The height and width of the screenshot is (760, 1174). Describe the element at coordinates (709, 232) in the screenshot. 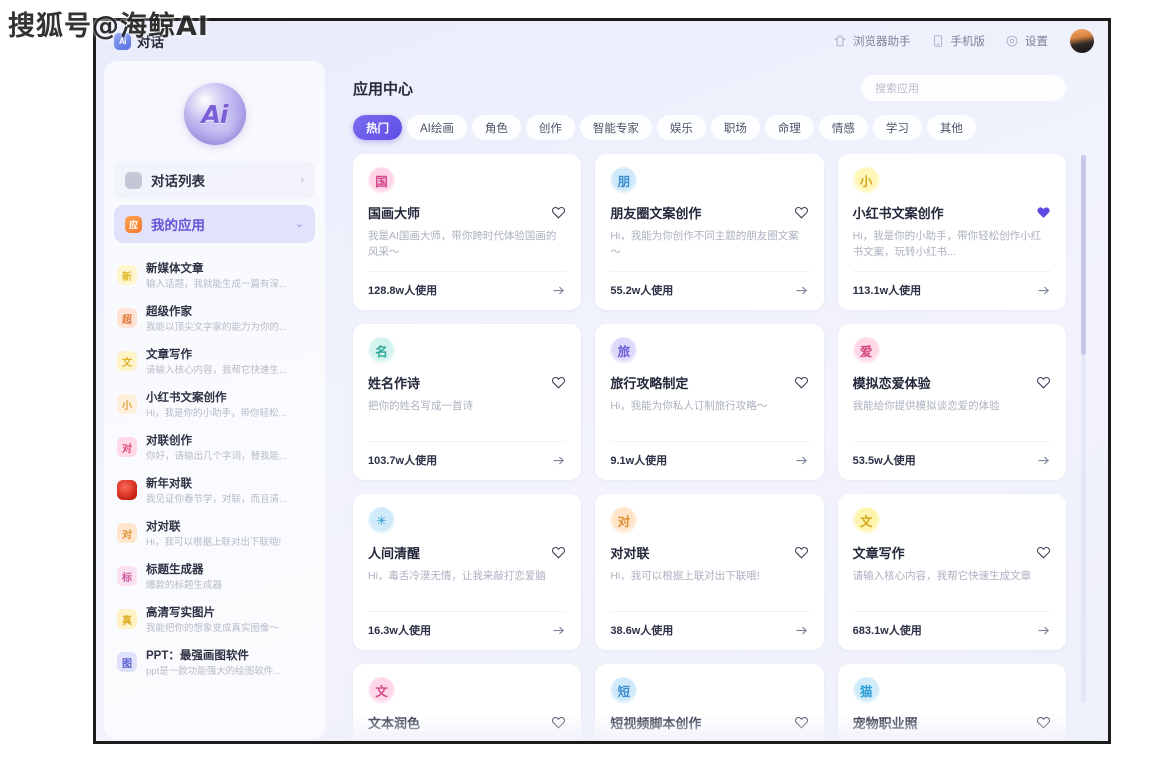

I see `app-card: 朋朋友圈文案创作 Hi，我能为你创作不同主题的朋友圈文案～ 55.2w人使用` at that location.